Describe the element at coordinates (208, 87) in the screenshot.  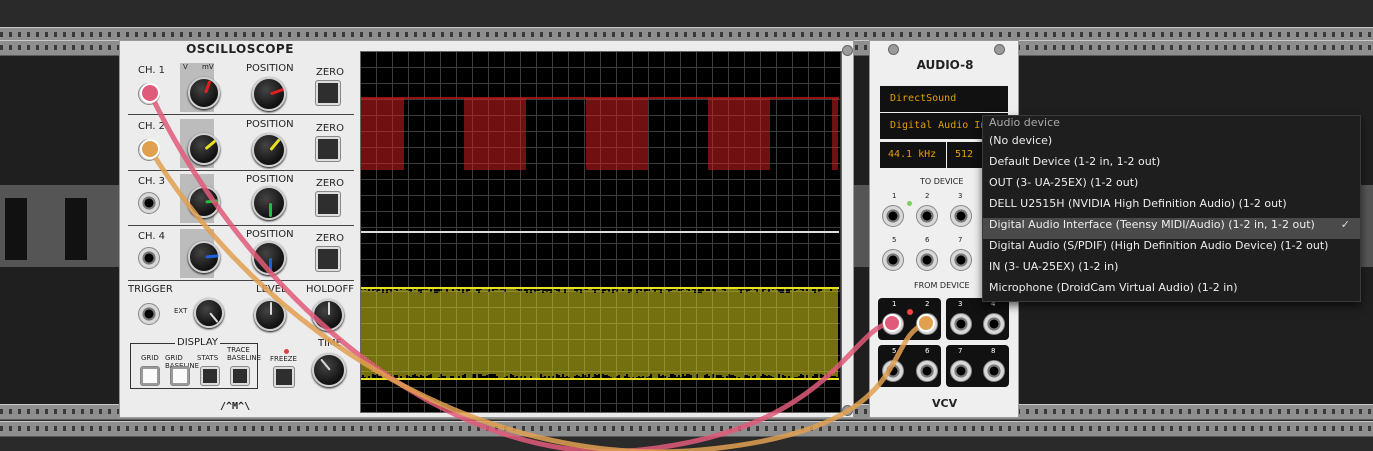
I see `channel-1-scale-indicator` at that location.